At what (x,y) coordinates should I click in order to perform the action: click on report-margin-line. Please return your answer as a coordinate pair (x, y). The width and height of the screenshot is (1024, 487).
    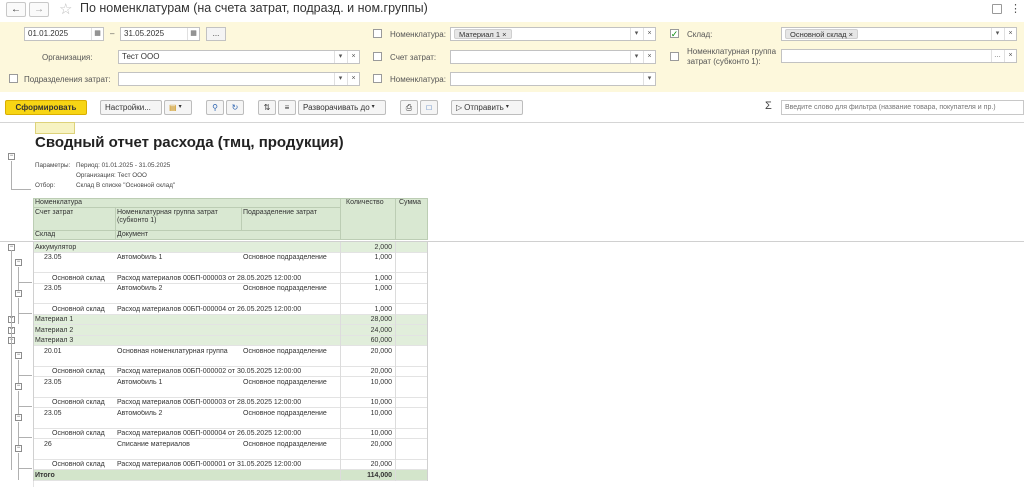
    Looking at the image, I should click on (33, 483).